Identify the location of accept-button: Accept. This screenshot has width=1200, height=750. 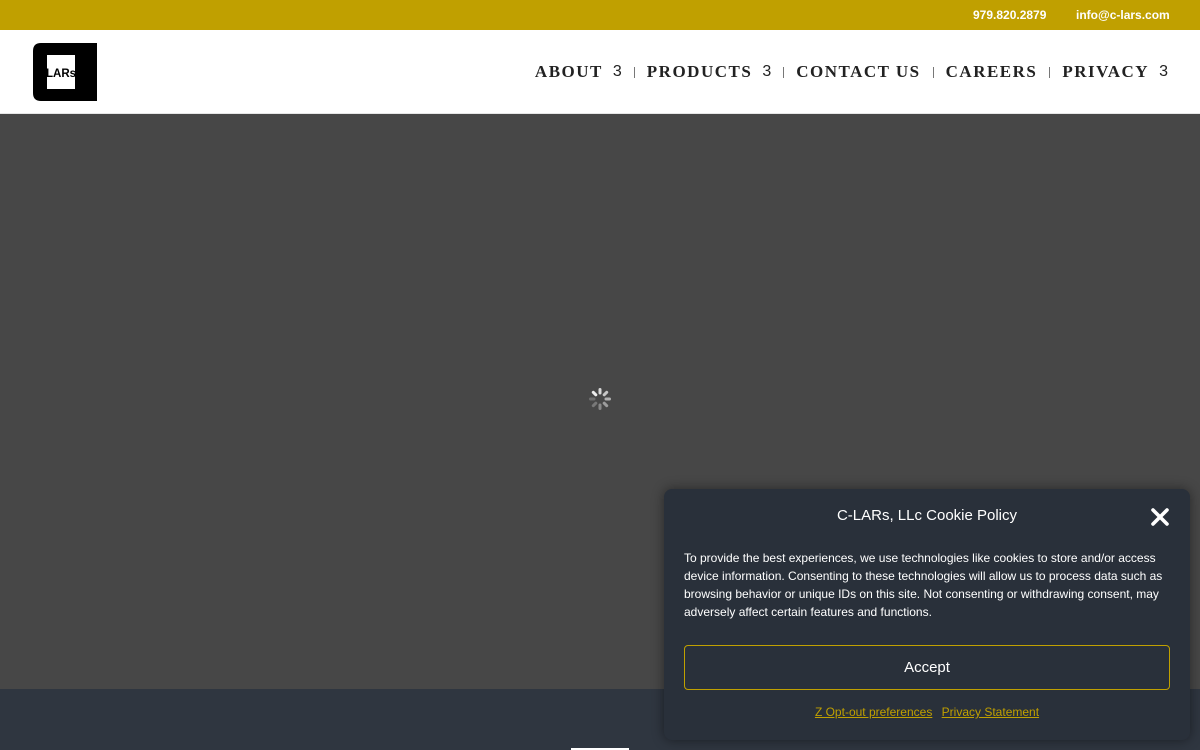
(927, 667).